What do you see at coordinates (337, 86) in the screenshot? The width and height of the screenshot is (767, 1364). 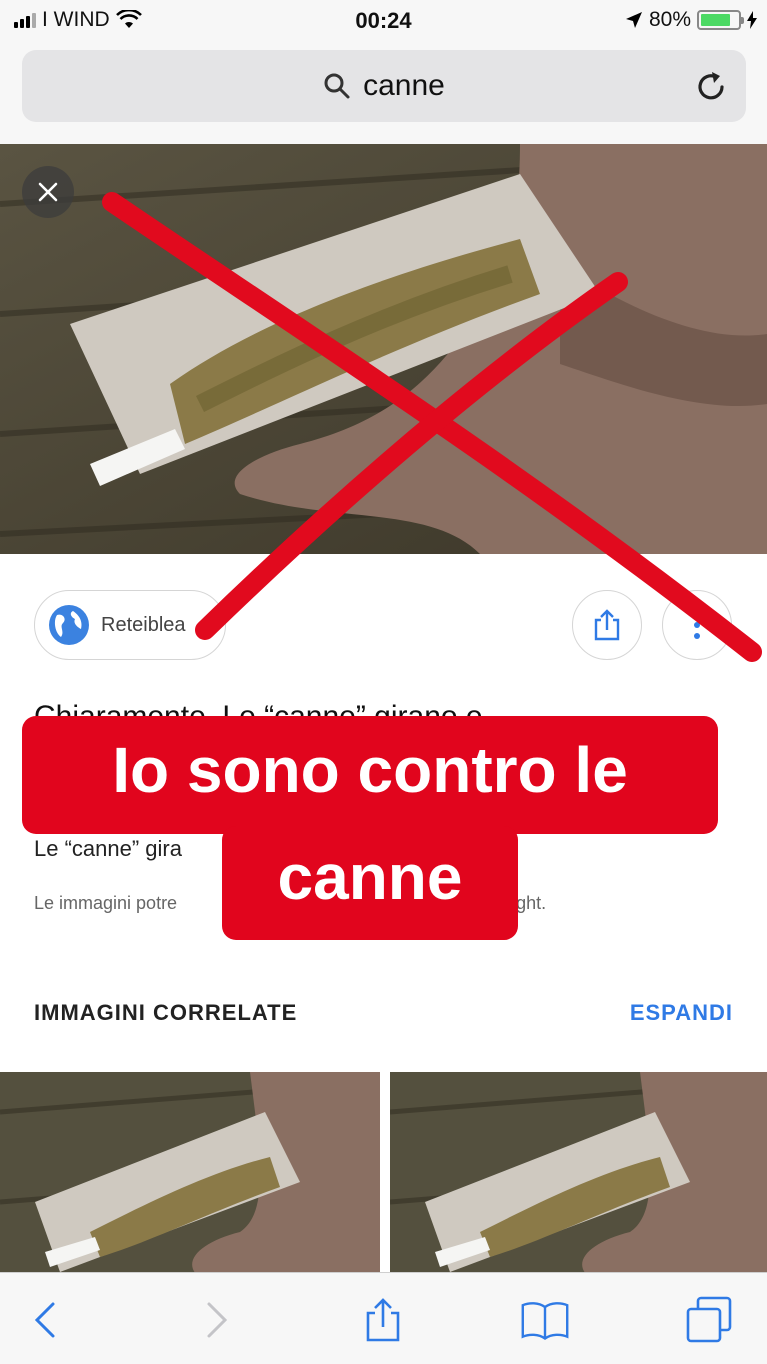 I see `search-icon` at bounding box center [337, 86].